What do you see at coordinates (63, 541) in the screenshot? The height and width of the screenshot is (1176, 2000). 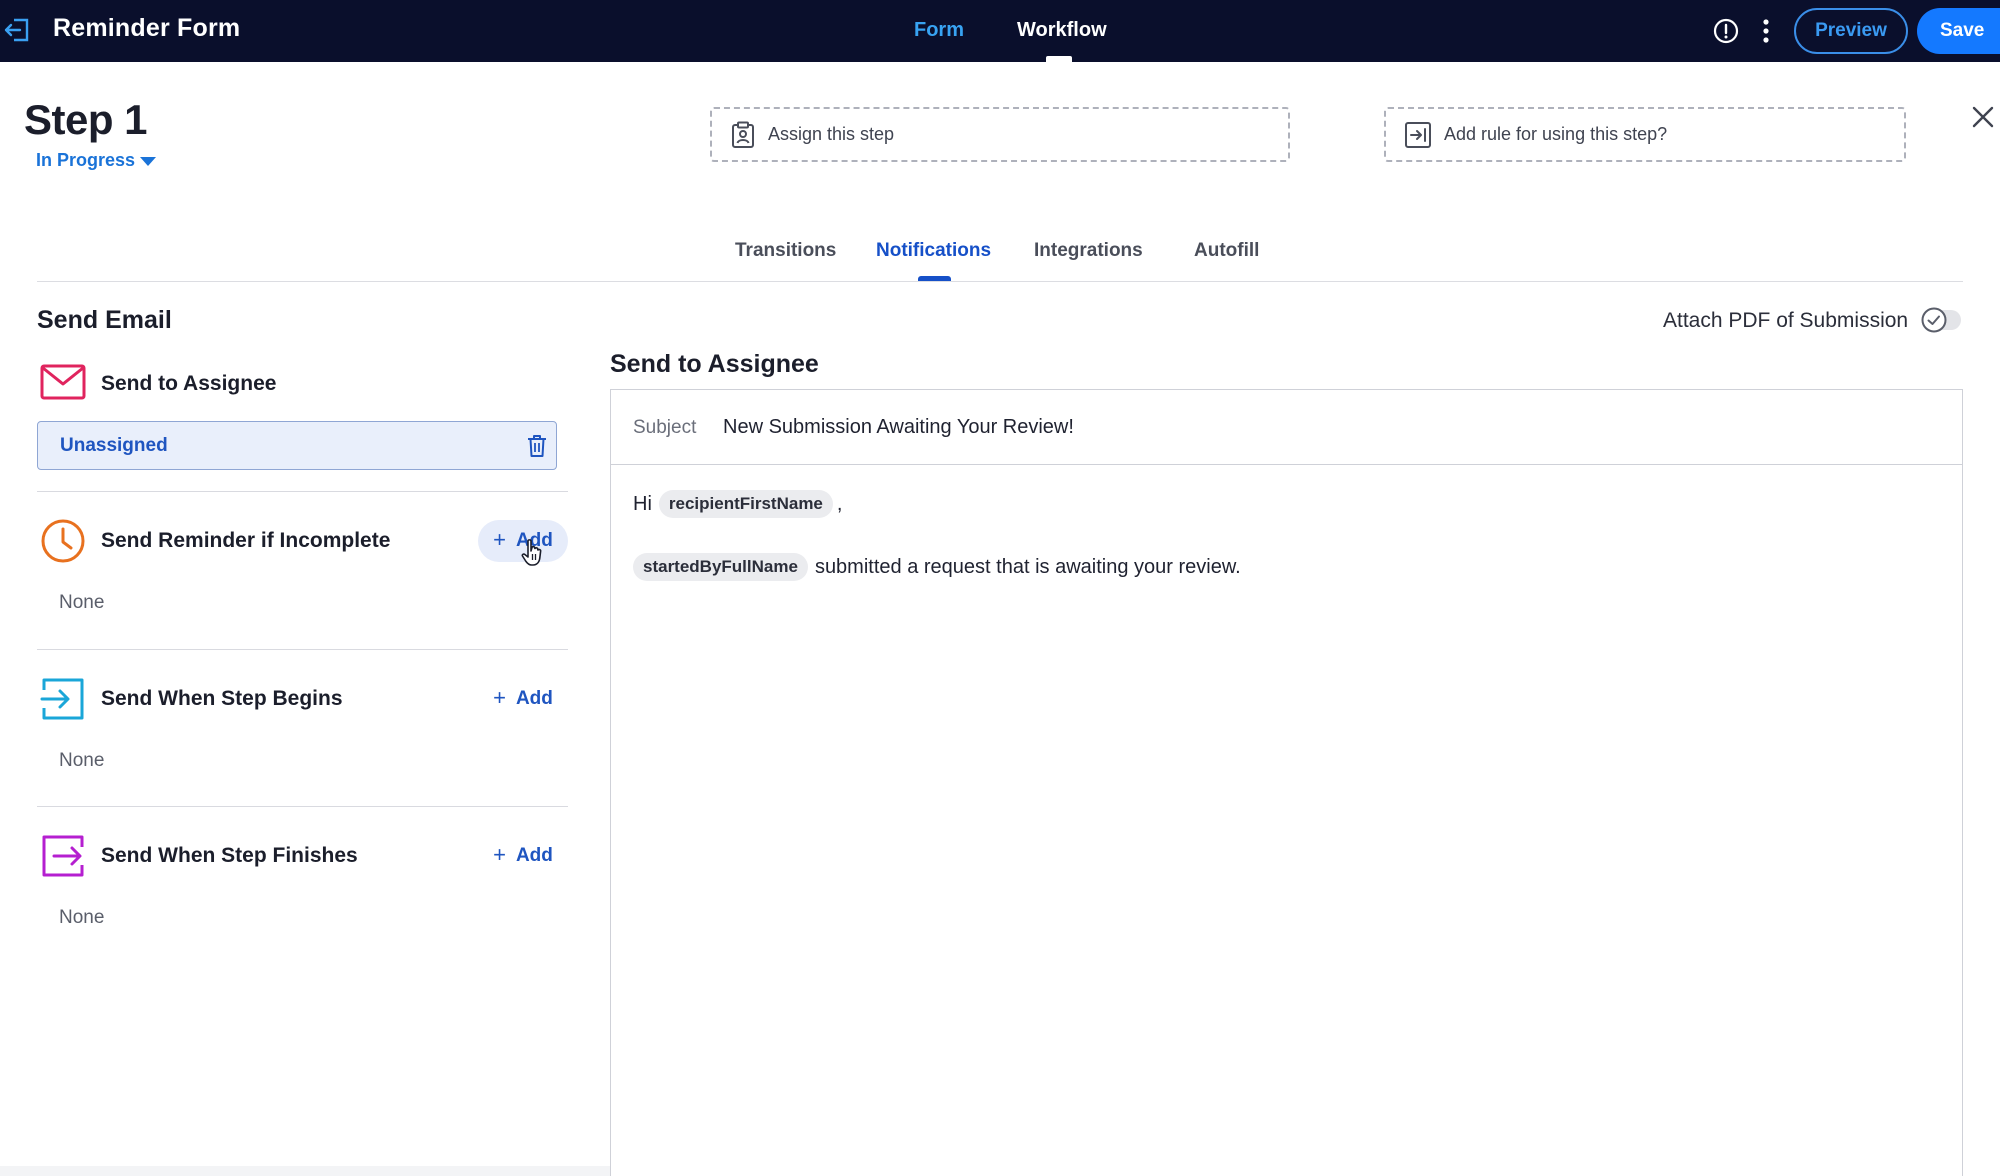 I see `clock-icon` at bounding box center [63, 541].